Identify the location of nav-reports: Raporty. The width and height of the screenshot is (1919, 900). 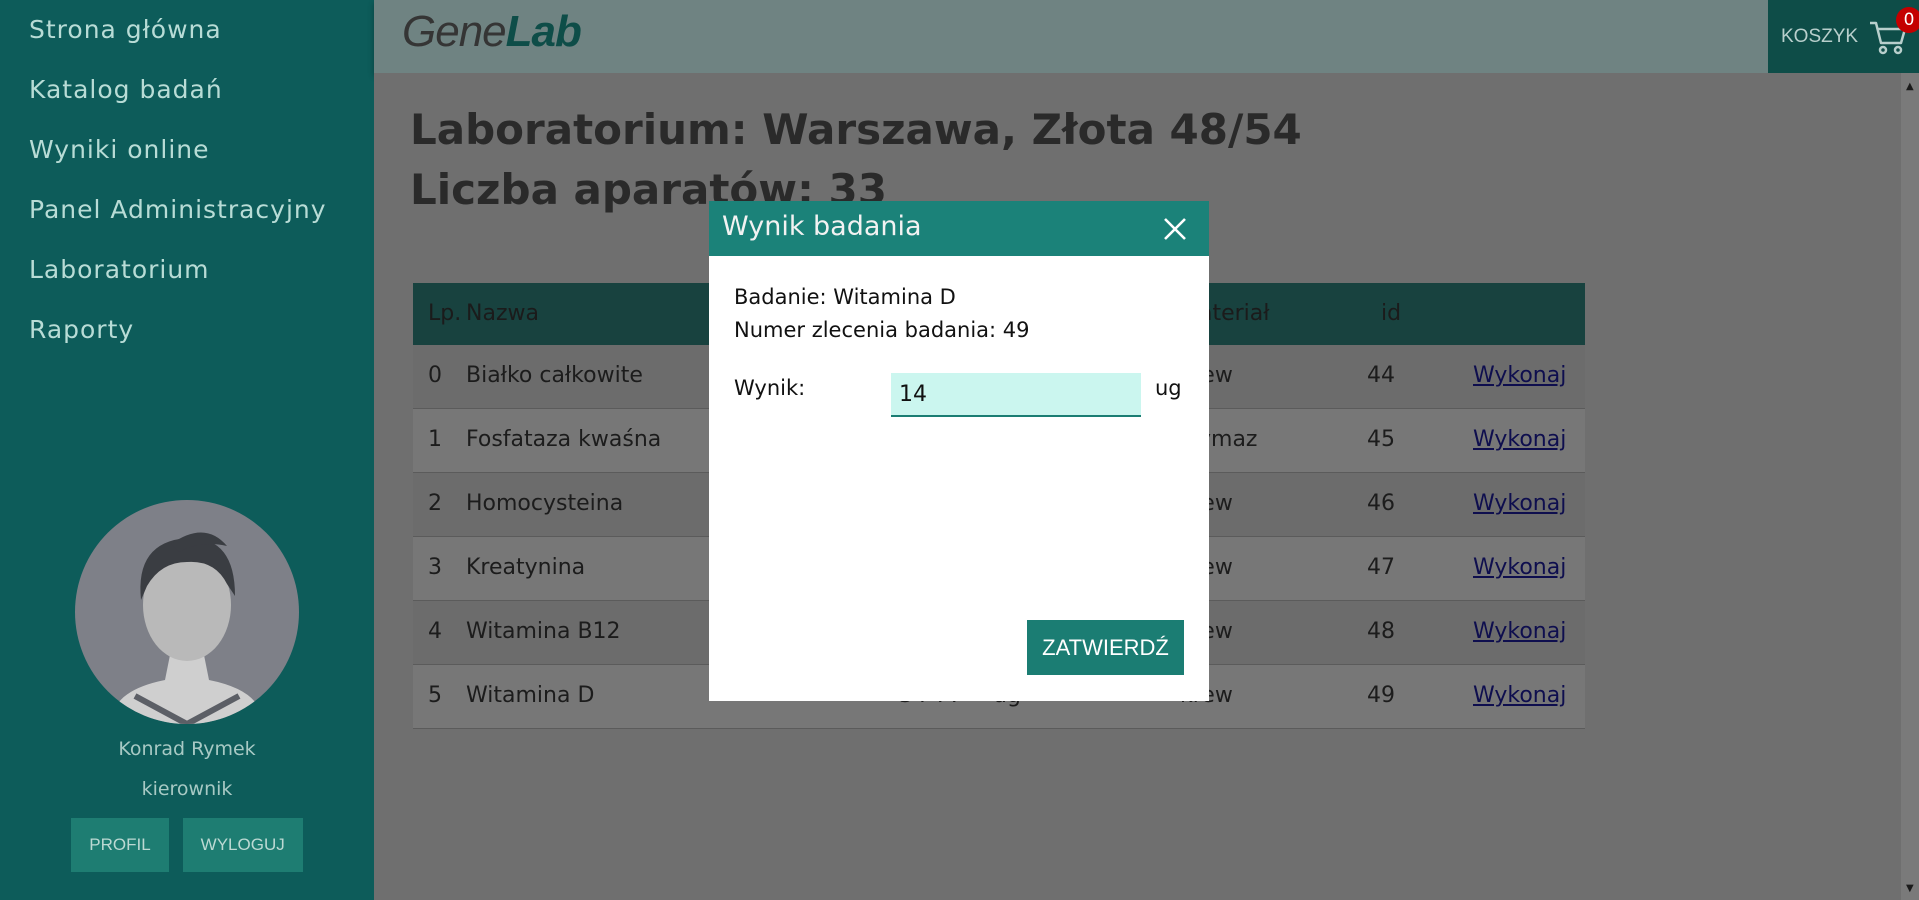
(187, 342).